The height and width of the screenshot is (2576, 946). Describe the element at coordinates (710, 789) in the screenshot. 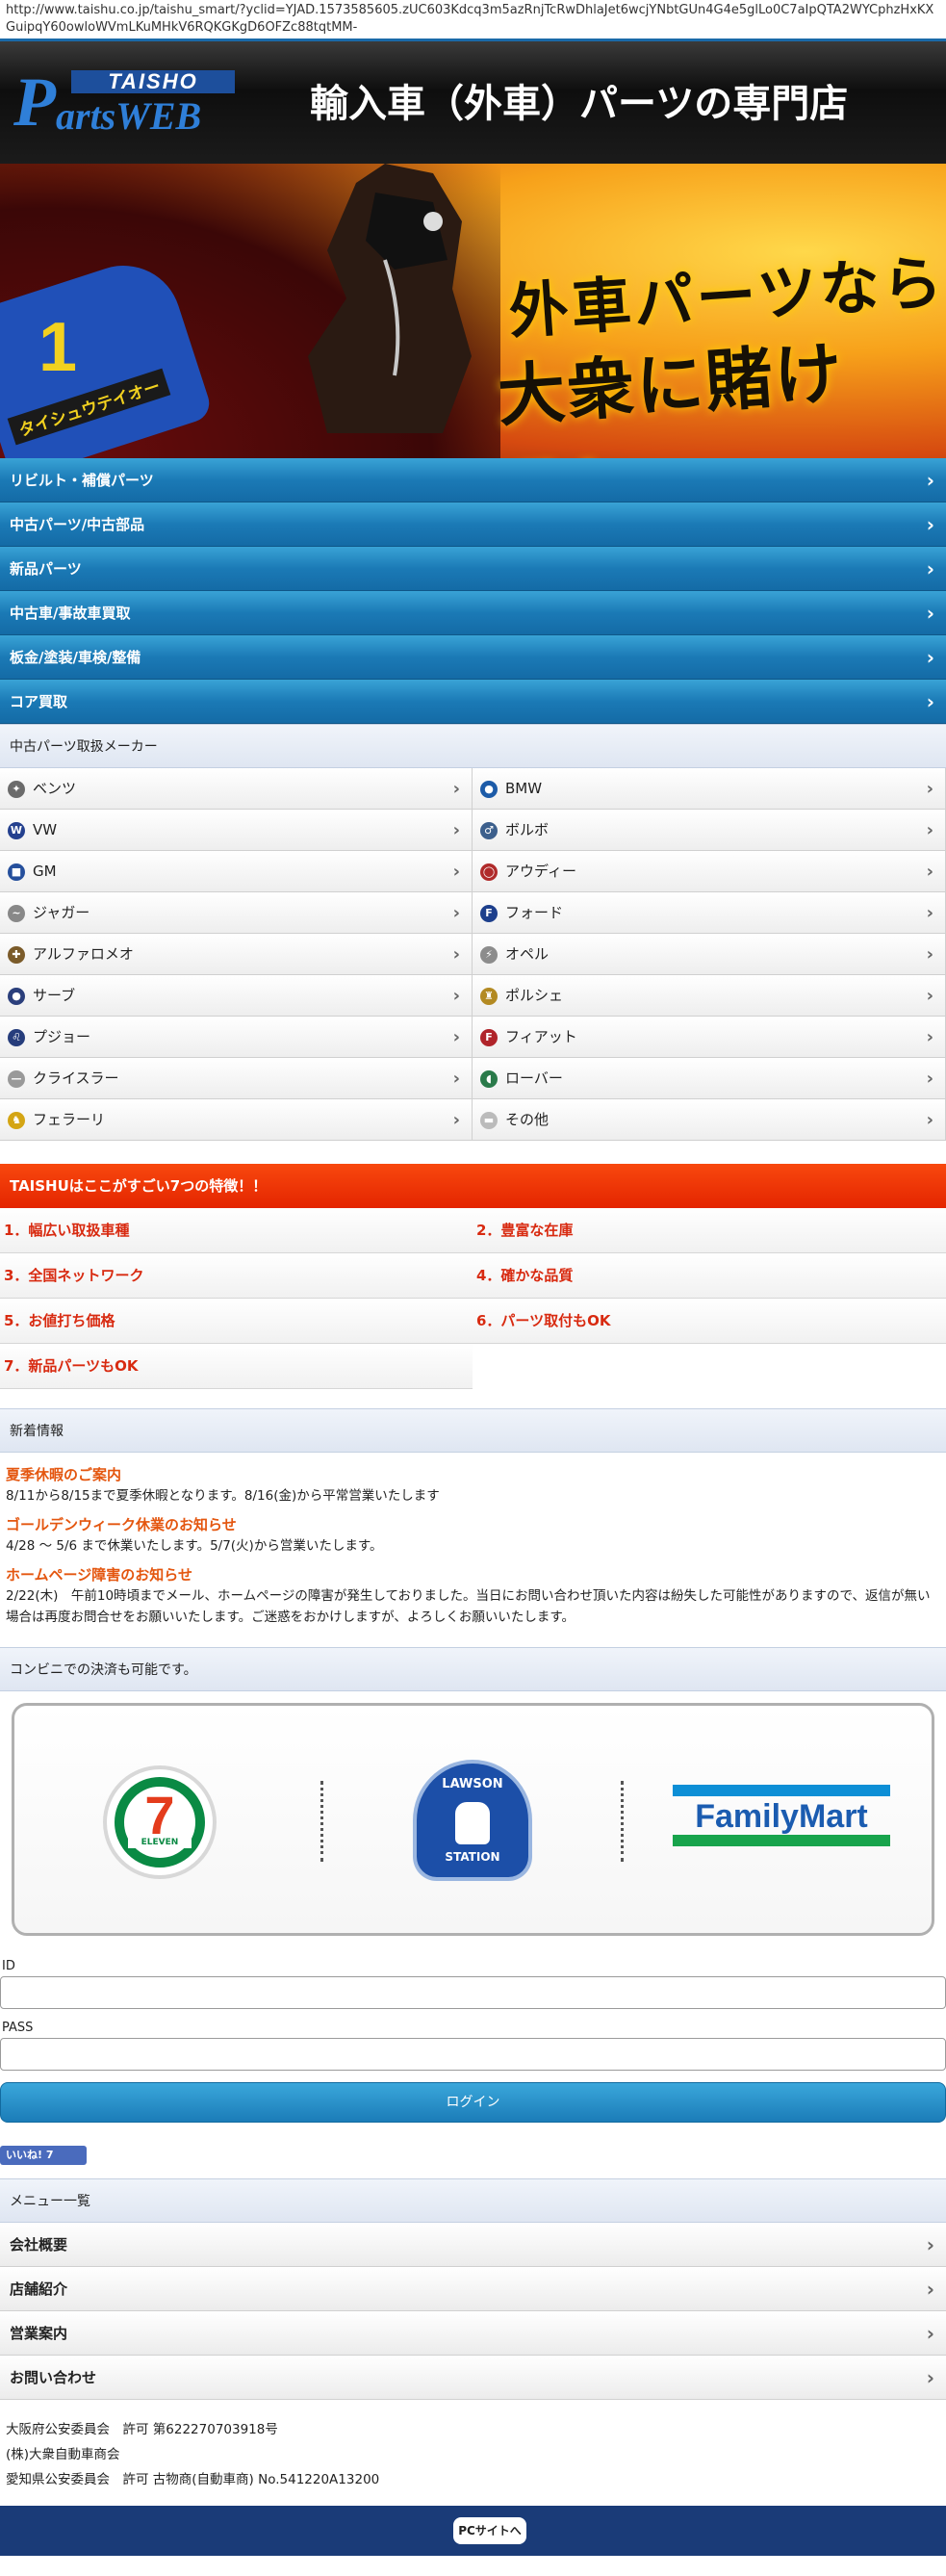

I see `maker-item: ● BMW ›` at that location.